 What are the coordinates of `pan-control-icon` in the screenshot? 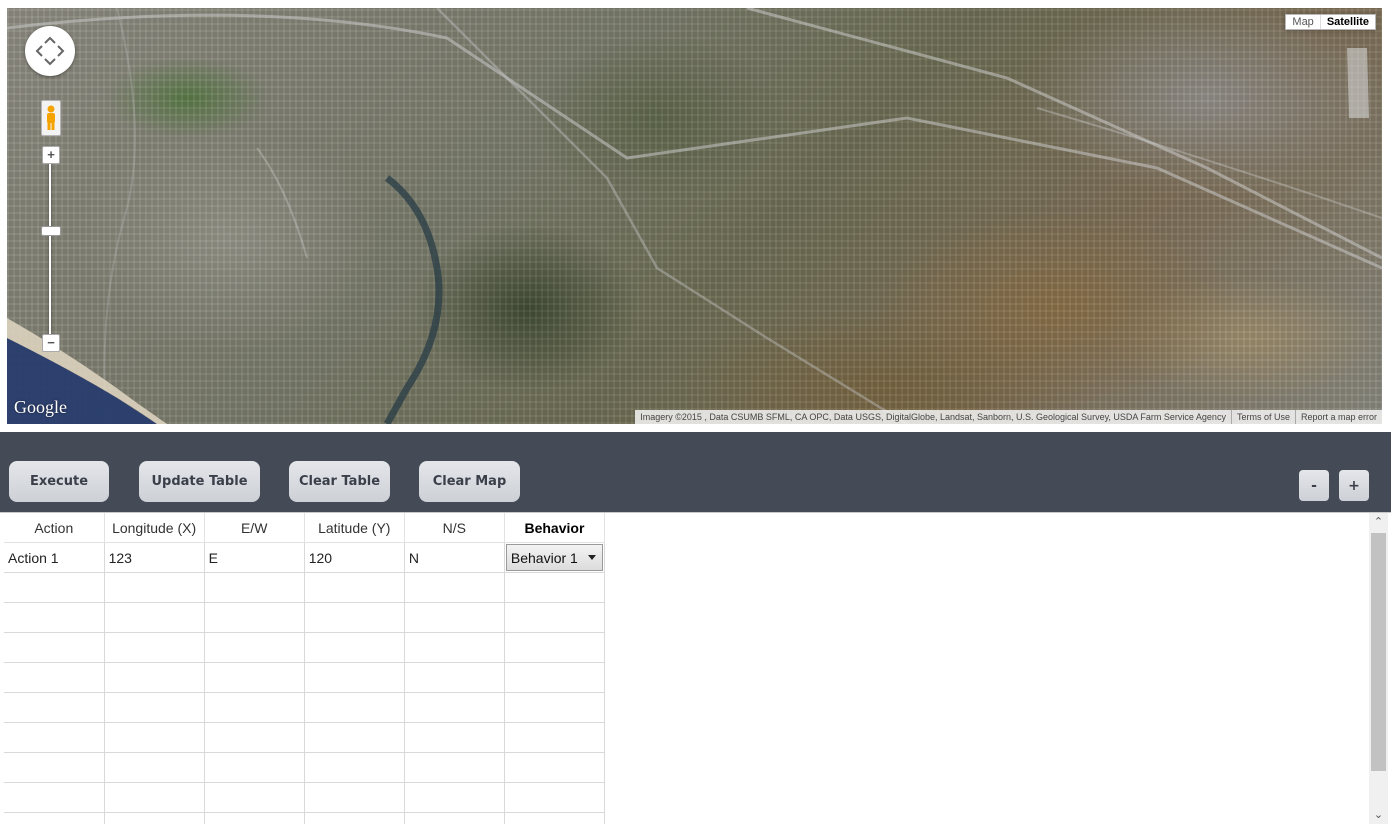 It's located at (50, 51).